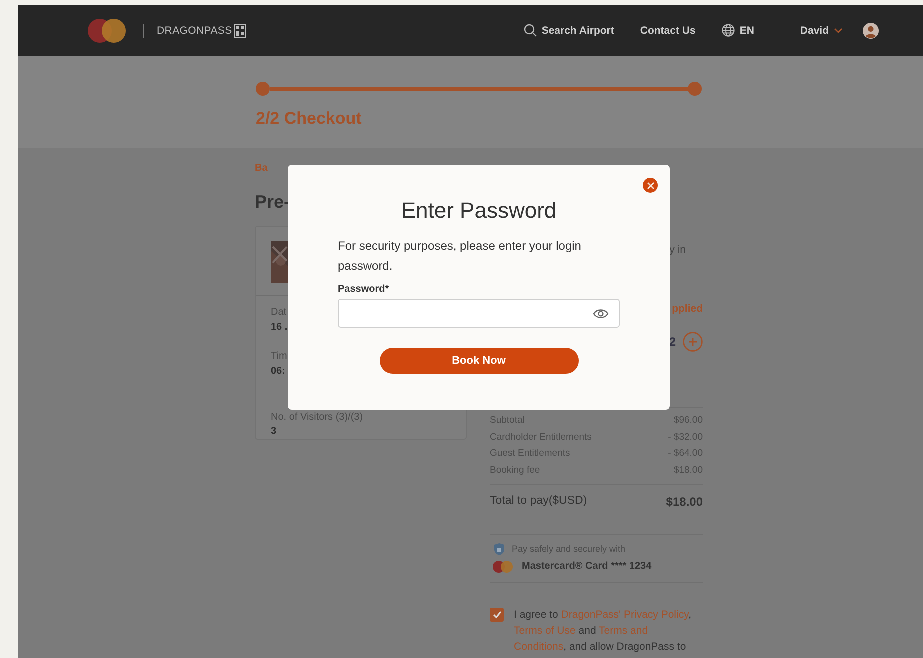  What do you see at coordinates (601, 313) in the screenshot?
I see `eye-icon` at bounding box center [601, 313].